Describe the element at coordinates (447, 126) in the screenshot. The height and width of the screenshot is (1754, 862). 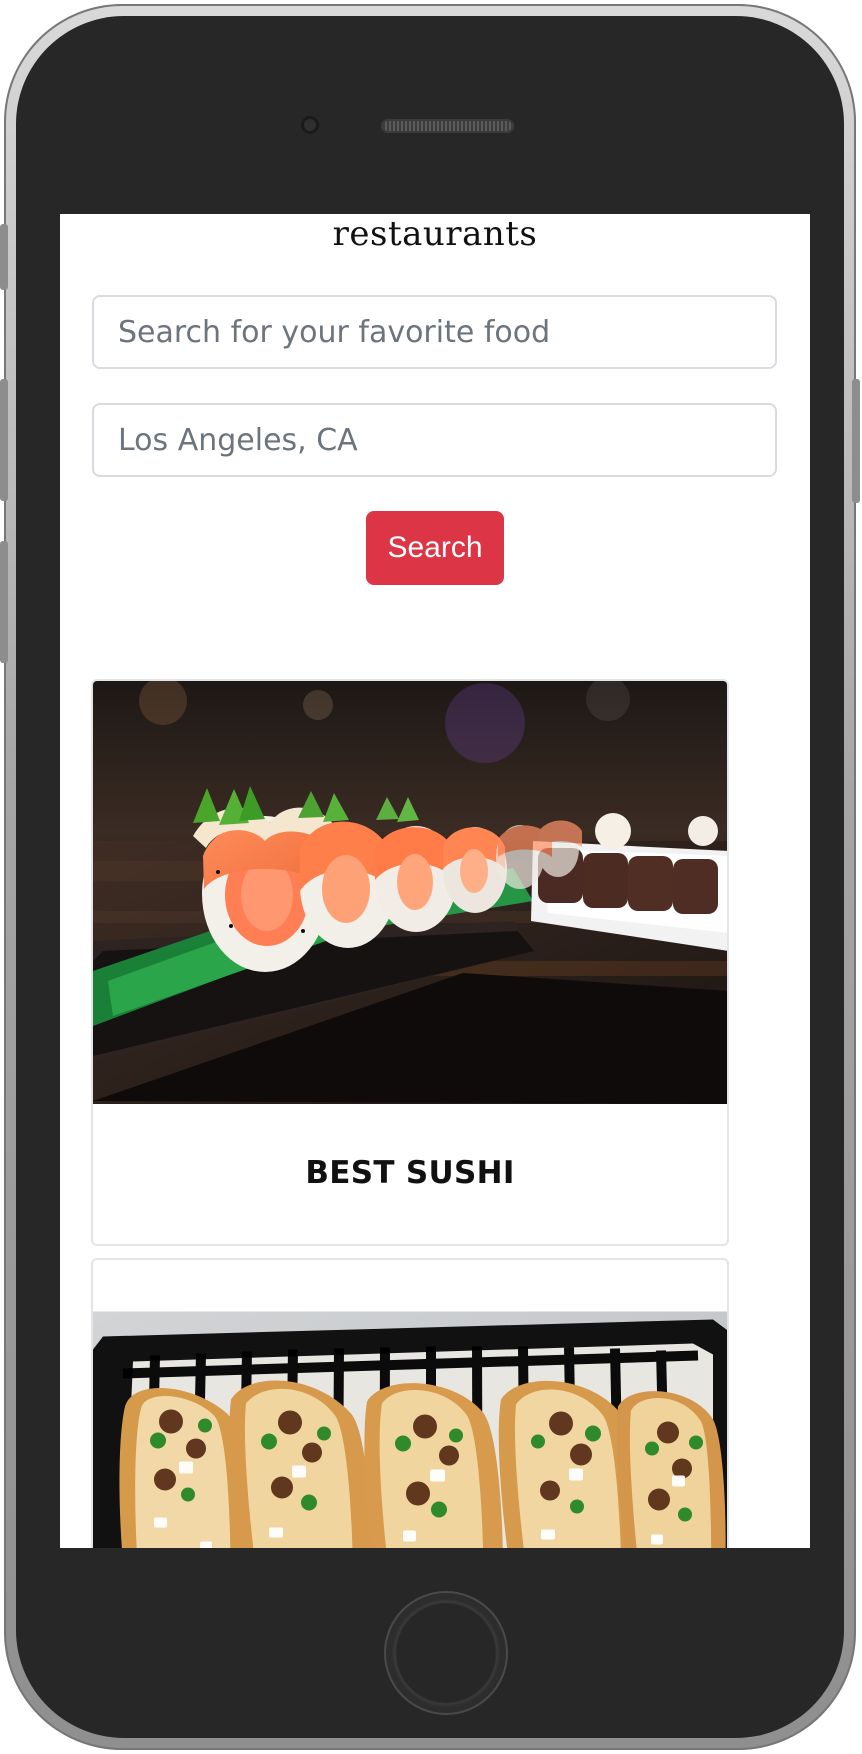
I see `speaker-grille` at that location.